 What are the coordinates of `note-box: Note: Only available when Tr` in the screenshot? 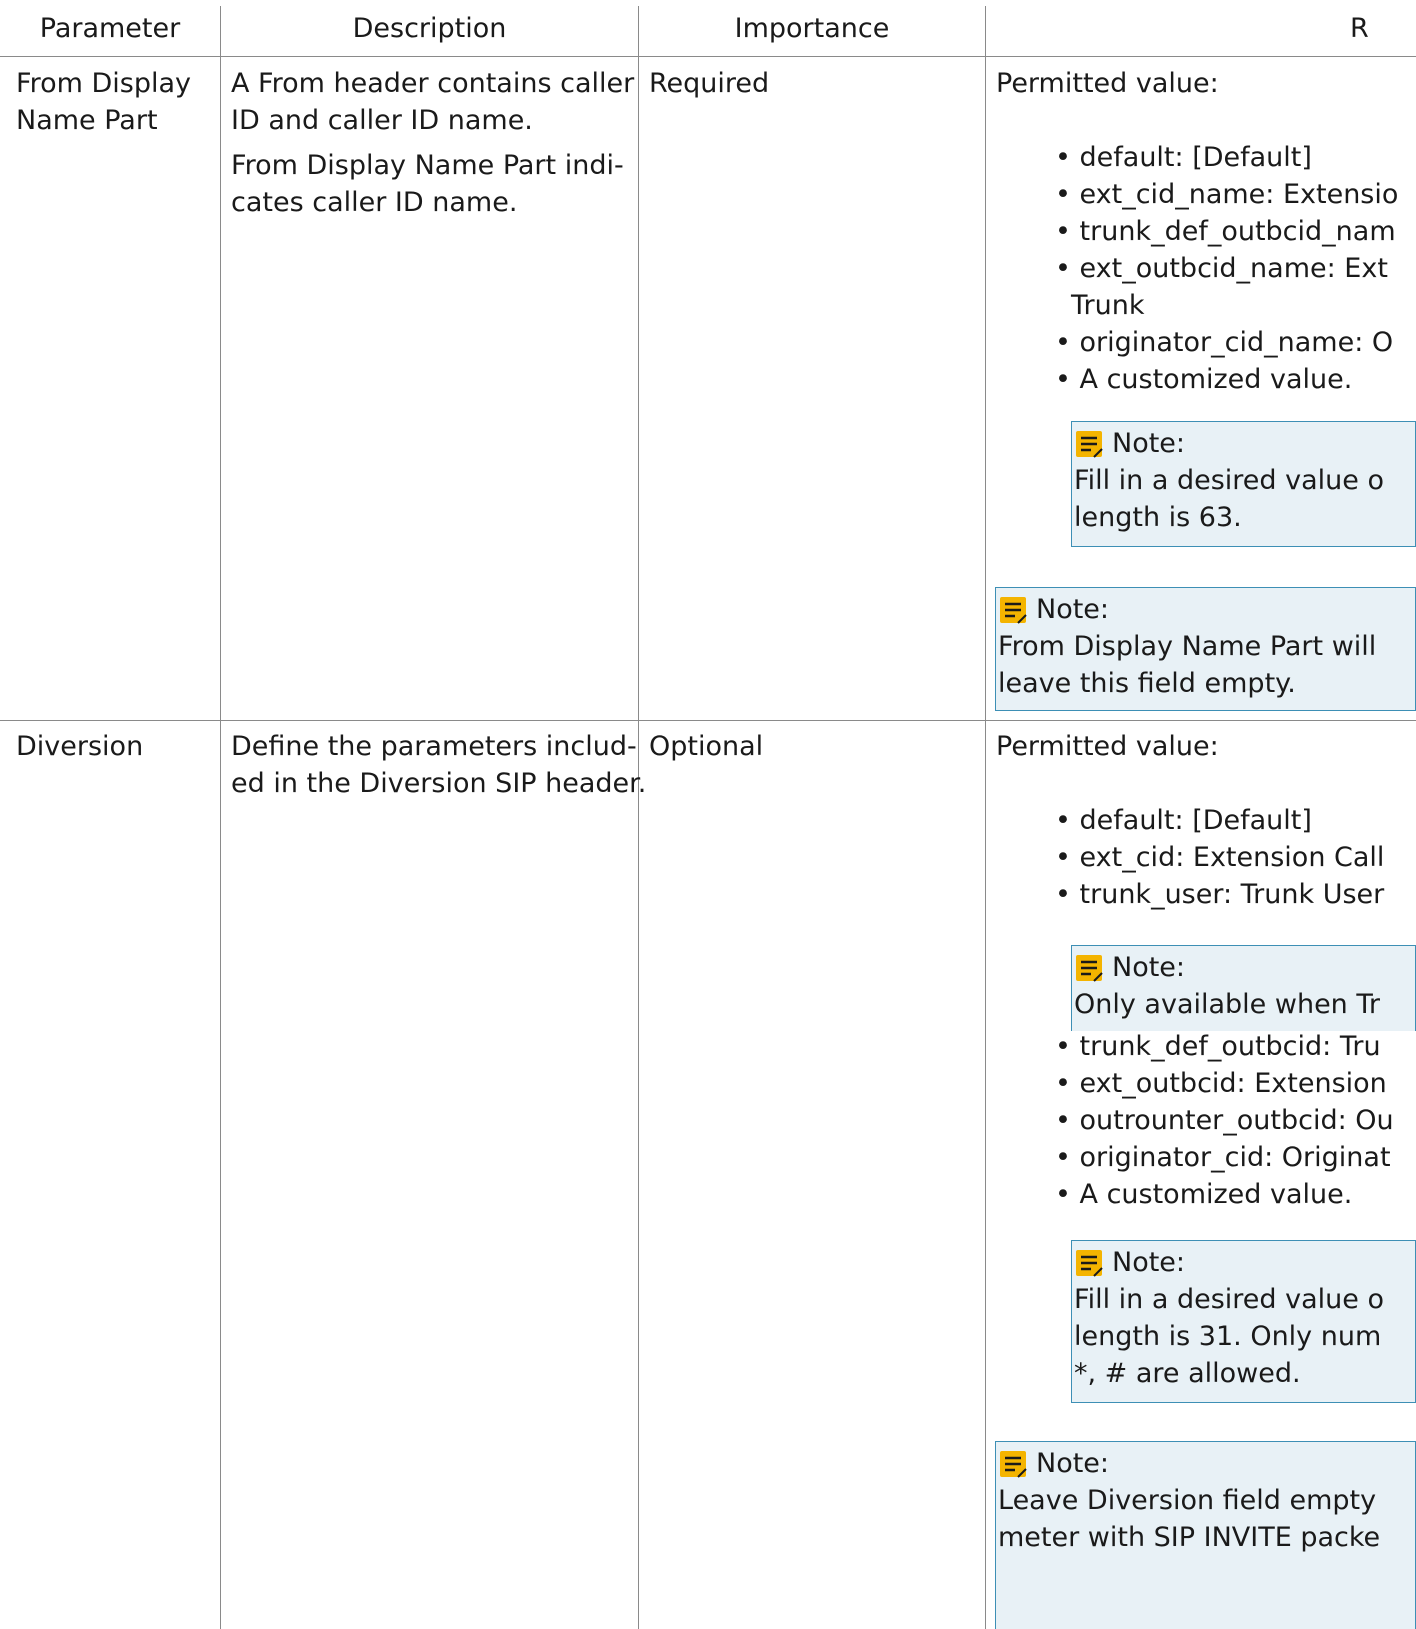 It's located at (1243, 988).